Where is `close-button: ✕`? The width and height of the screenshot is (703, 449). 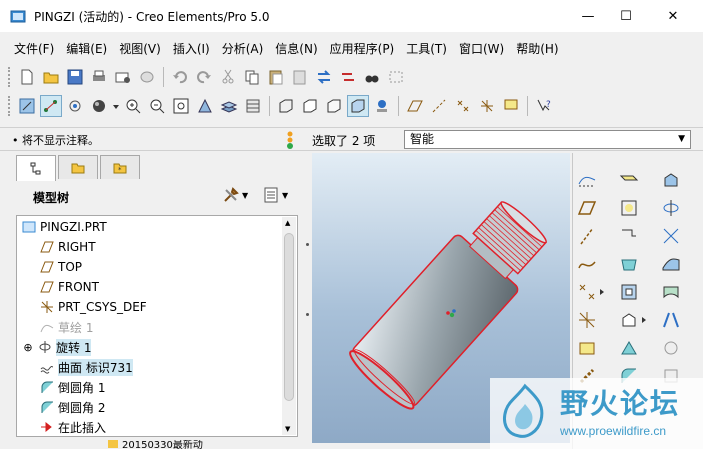 close-button: ✕ is located at coordinates (673, 16).